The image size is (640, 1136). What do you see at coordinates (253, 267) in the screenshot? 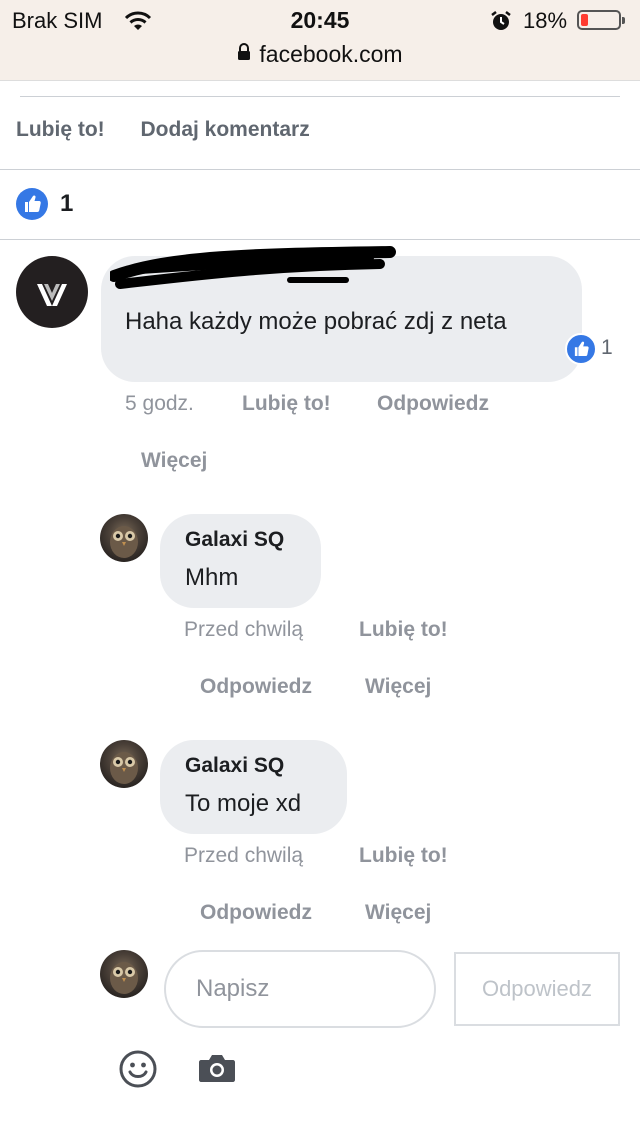
I see `redacted-author-name` at bounding box center [253, 267].